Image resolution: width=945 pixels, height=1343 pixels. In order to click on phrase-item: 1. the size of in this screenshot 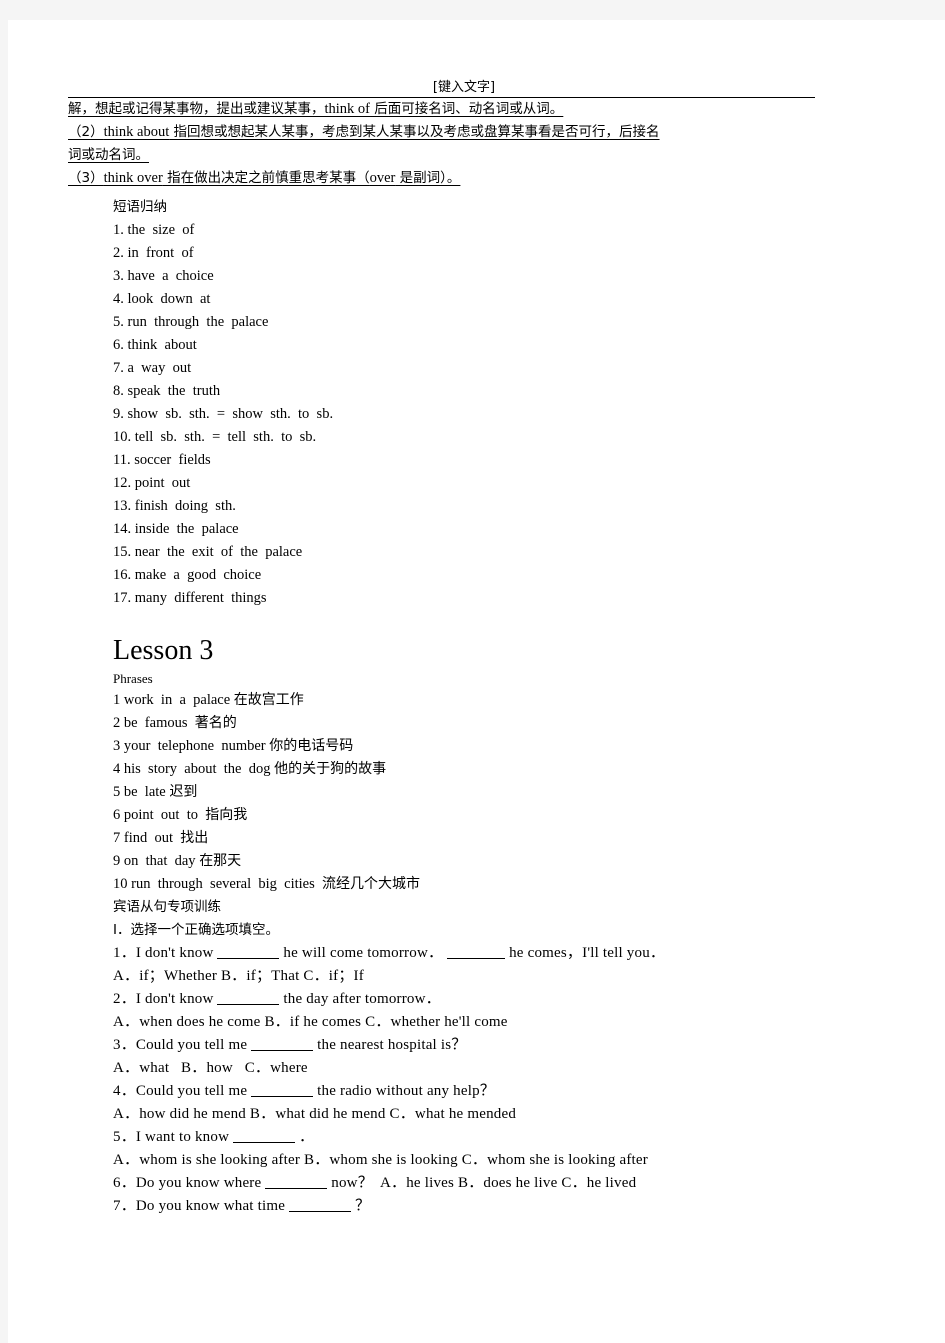, I will do `click(154, 230)`.